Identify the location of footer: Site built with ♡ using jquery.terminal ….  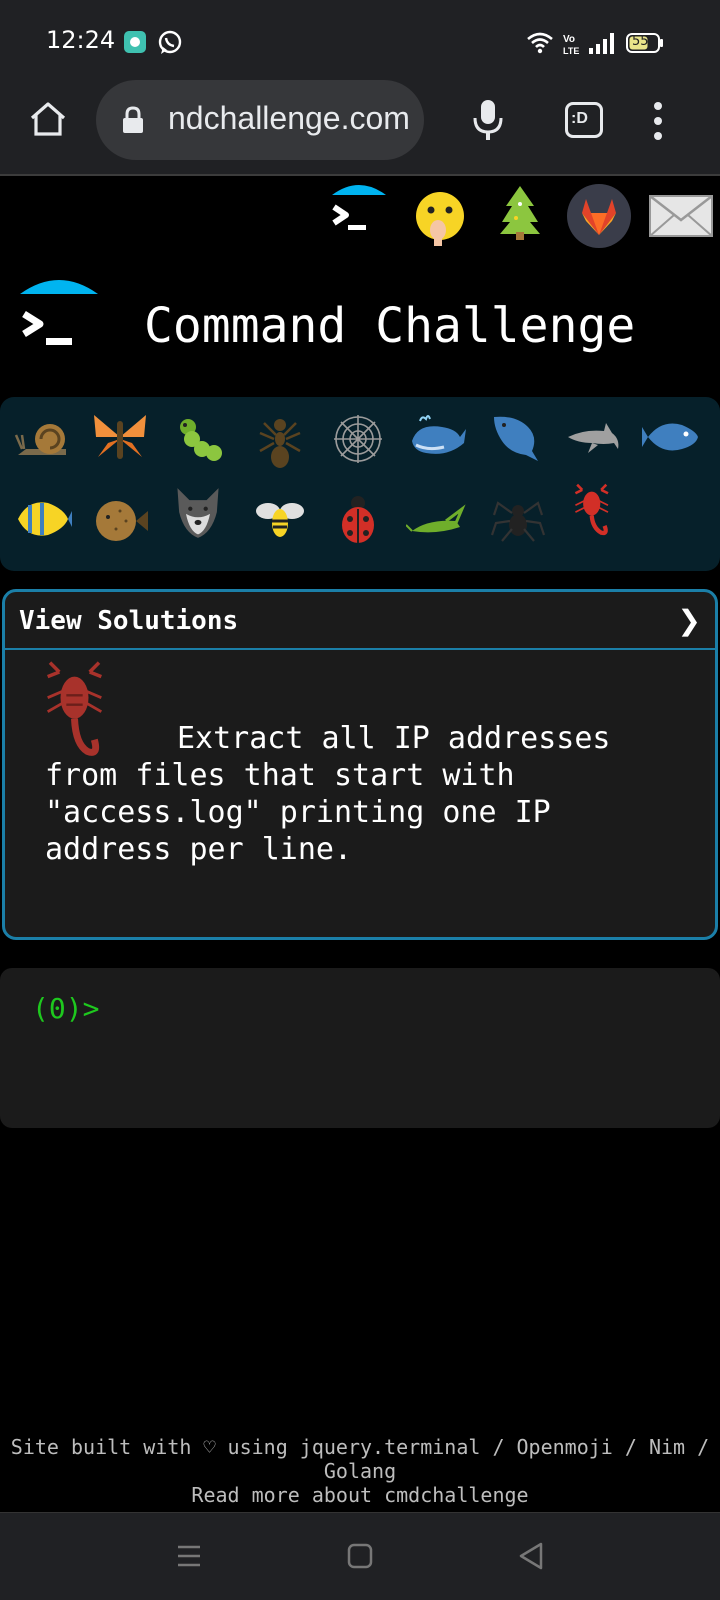
(360, 1471).